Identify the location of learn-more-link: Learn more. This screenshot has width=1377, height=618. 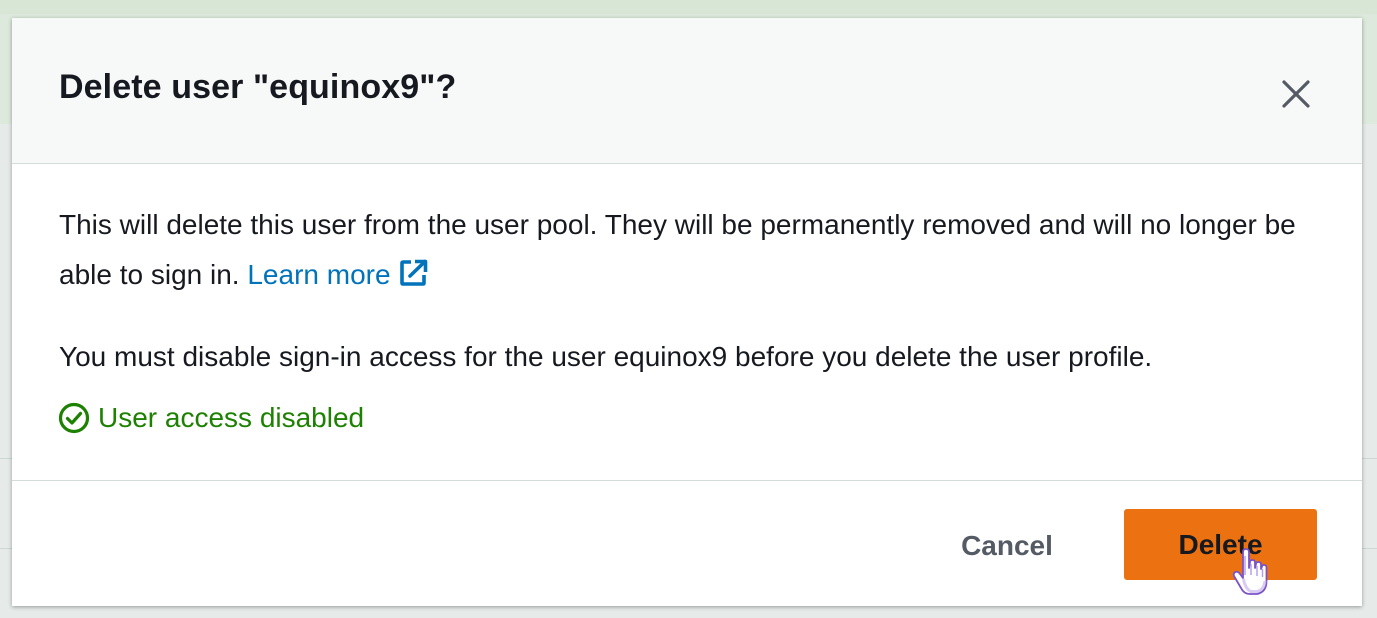
(337, 274).